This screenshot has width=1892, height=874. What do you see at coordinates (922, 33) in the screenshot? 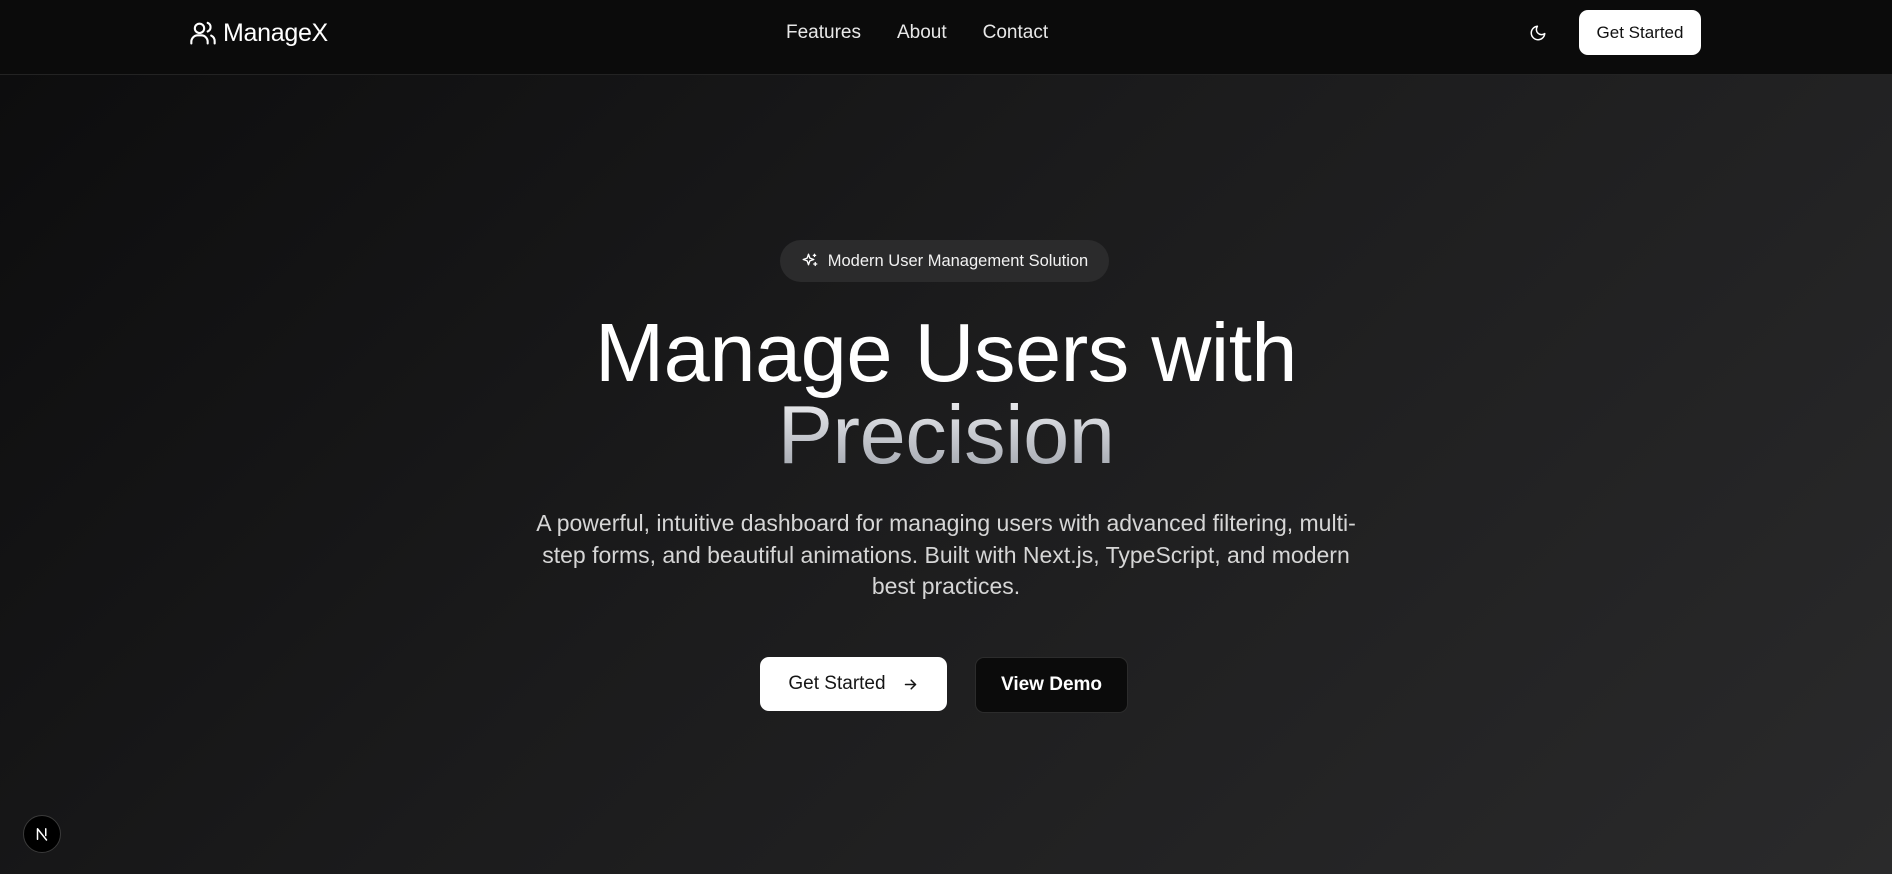
I see `nav-link-about: About` at bounding box center [922, 33].